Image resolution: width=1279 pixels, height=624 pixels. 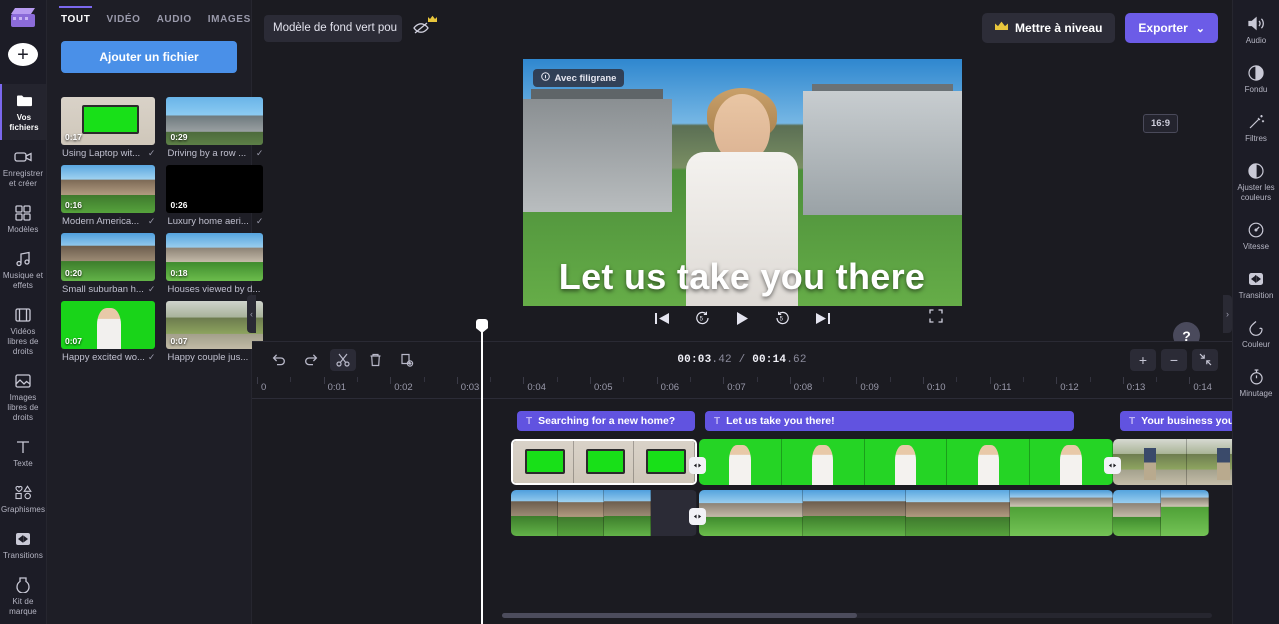 What do you see at coordinates (251, 314) in the screenshot?
I see `collapse-left-panel-button: ‹` at bounding box center [251, 314].